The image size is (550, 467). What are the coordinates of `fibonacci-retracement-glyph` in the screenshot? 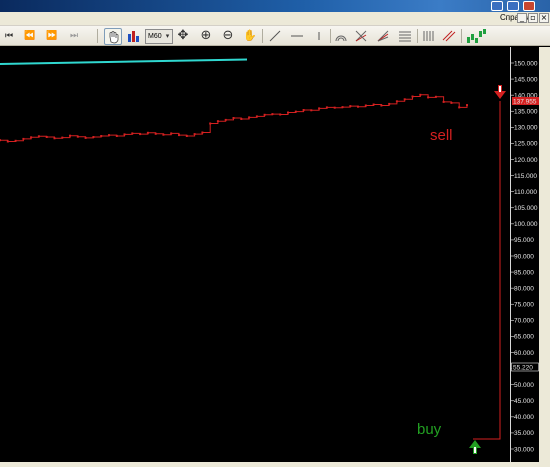 It's located at (405, 36).